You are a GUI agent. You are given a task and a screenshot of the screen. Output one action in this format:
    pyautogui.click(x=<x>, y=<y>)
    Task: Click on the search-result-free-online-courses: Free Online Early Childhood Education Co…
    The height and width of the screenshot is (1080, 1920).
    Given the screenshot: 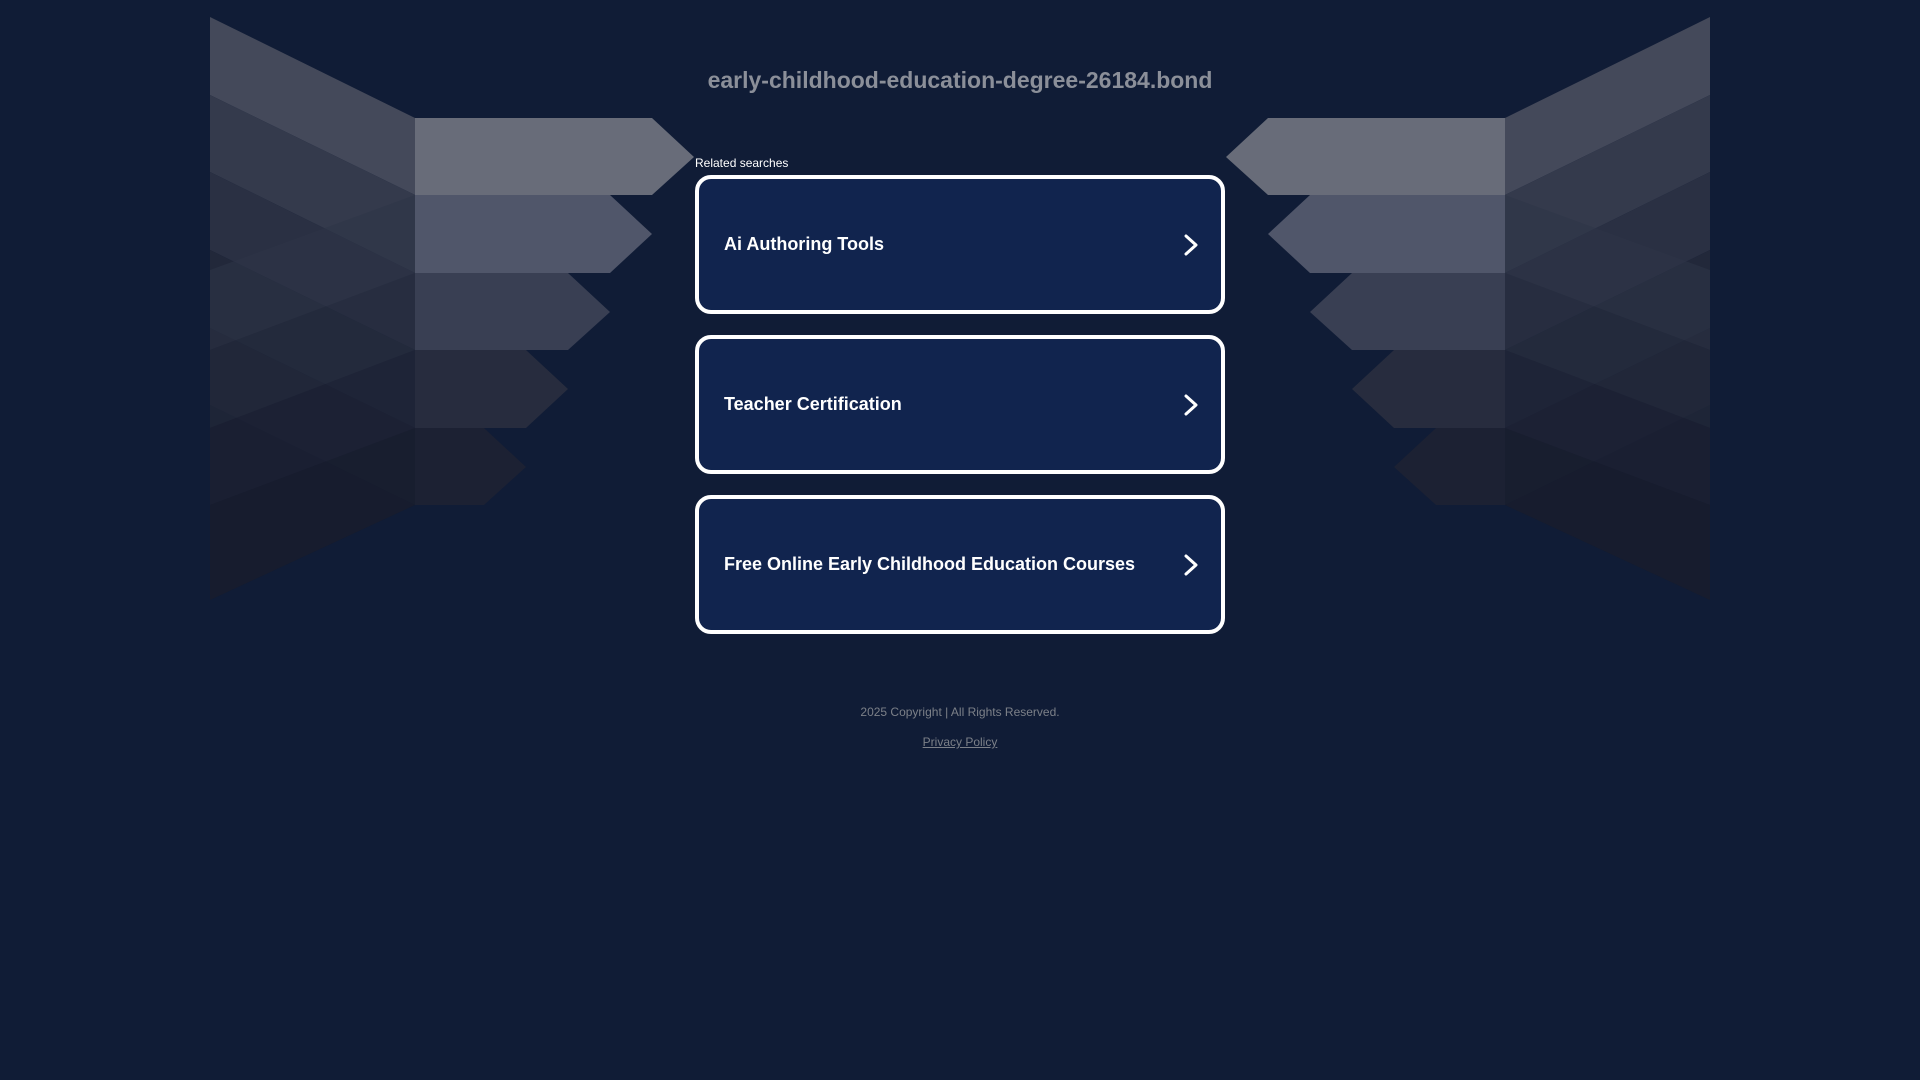 What is the action you would take?
    pyautogui.click(x=960, y=564)
    